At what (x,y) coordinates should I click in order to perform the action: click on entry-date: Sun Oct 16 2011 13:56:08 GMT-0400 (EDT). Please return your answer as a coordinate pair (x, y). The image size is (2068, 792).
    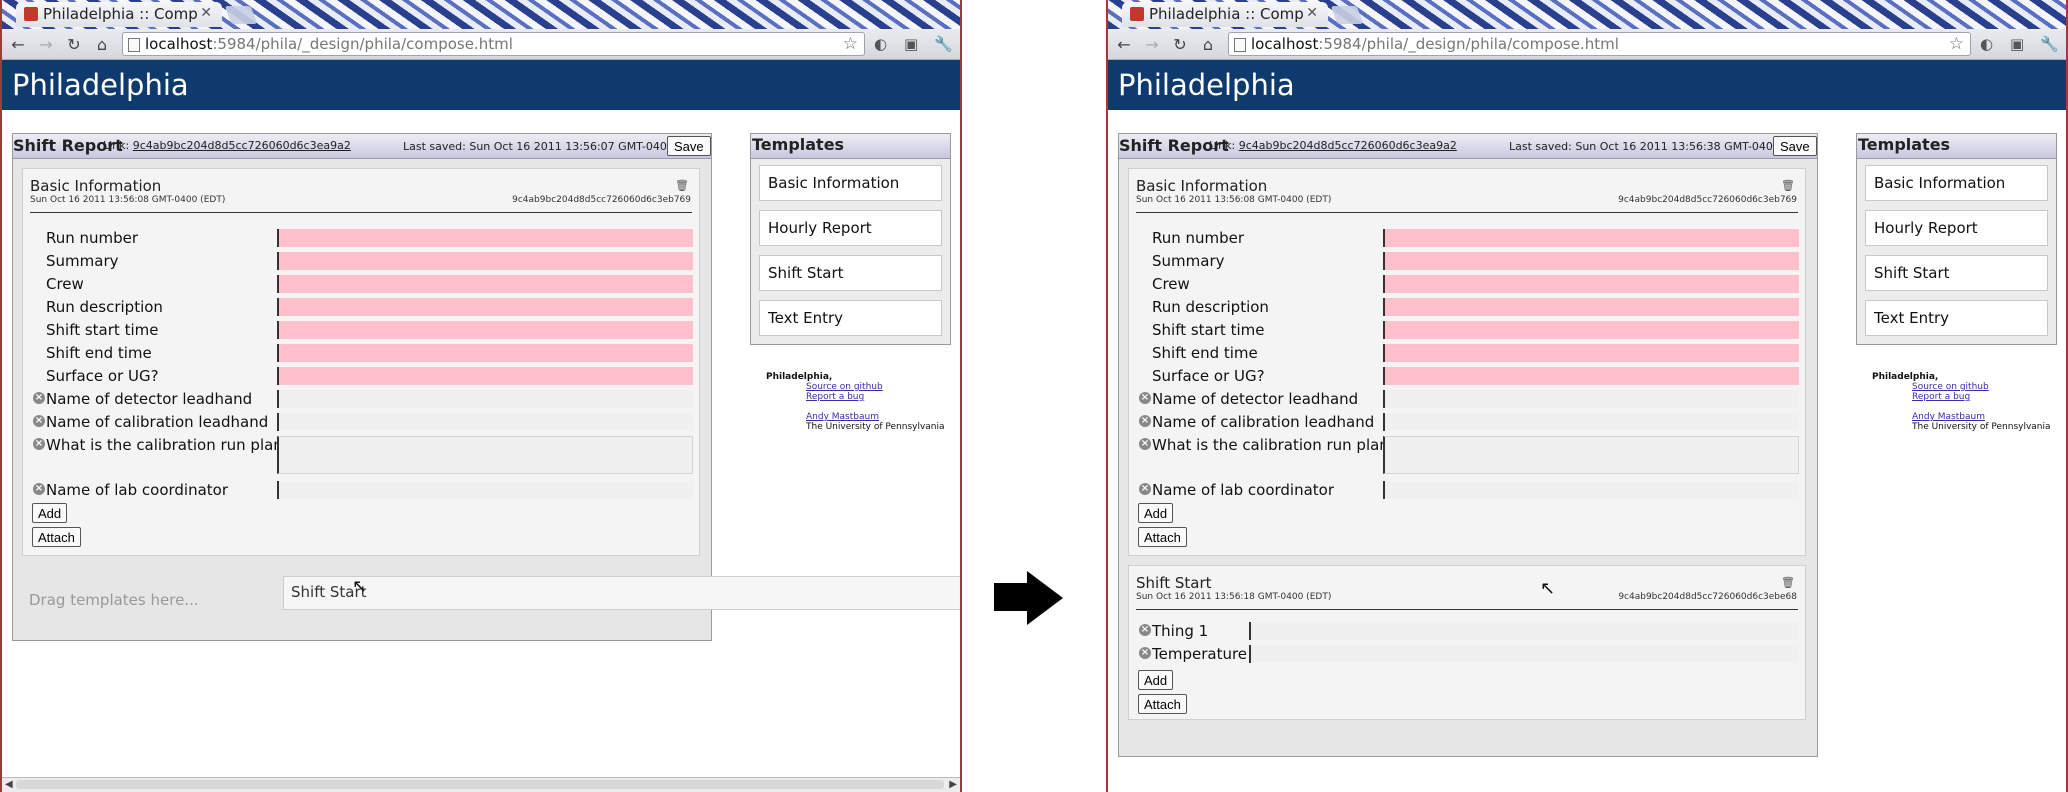
    Looking at the image, I should click on (128, 200).